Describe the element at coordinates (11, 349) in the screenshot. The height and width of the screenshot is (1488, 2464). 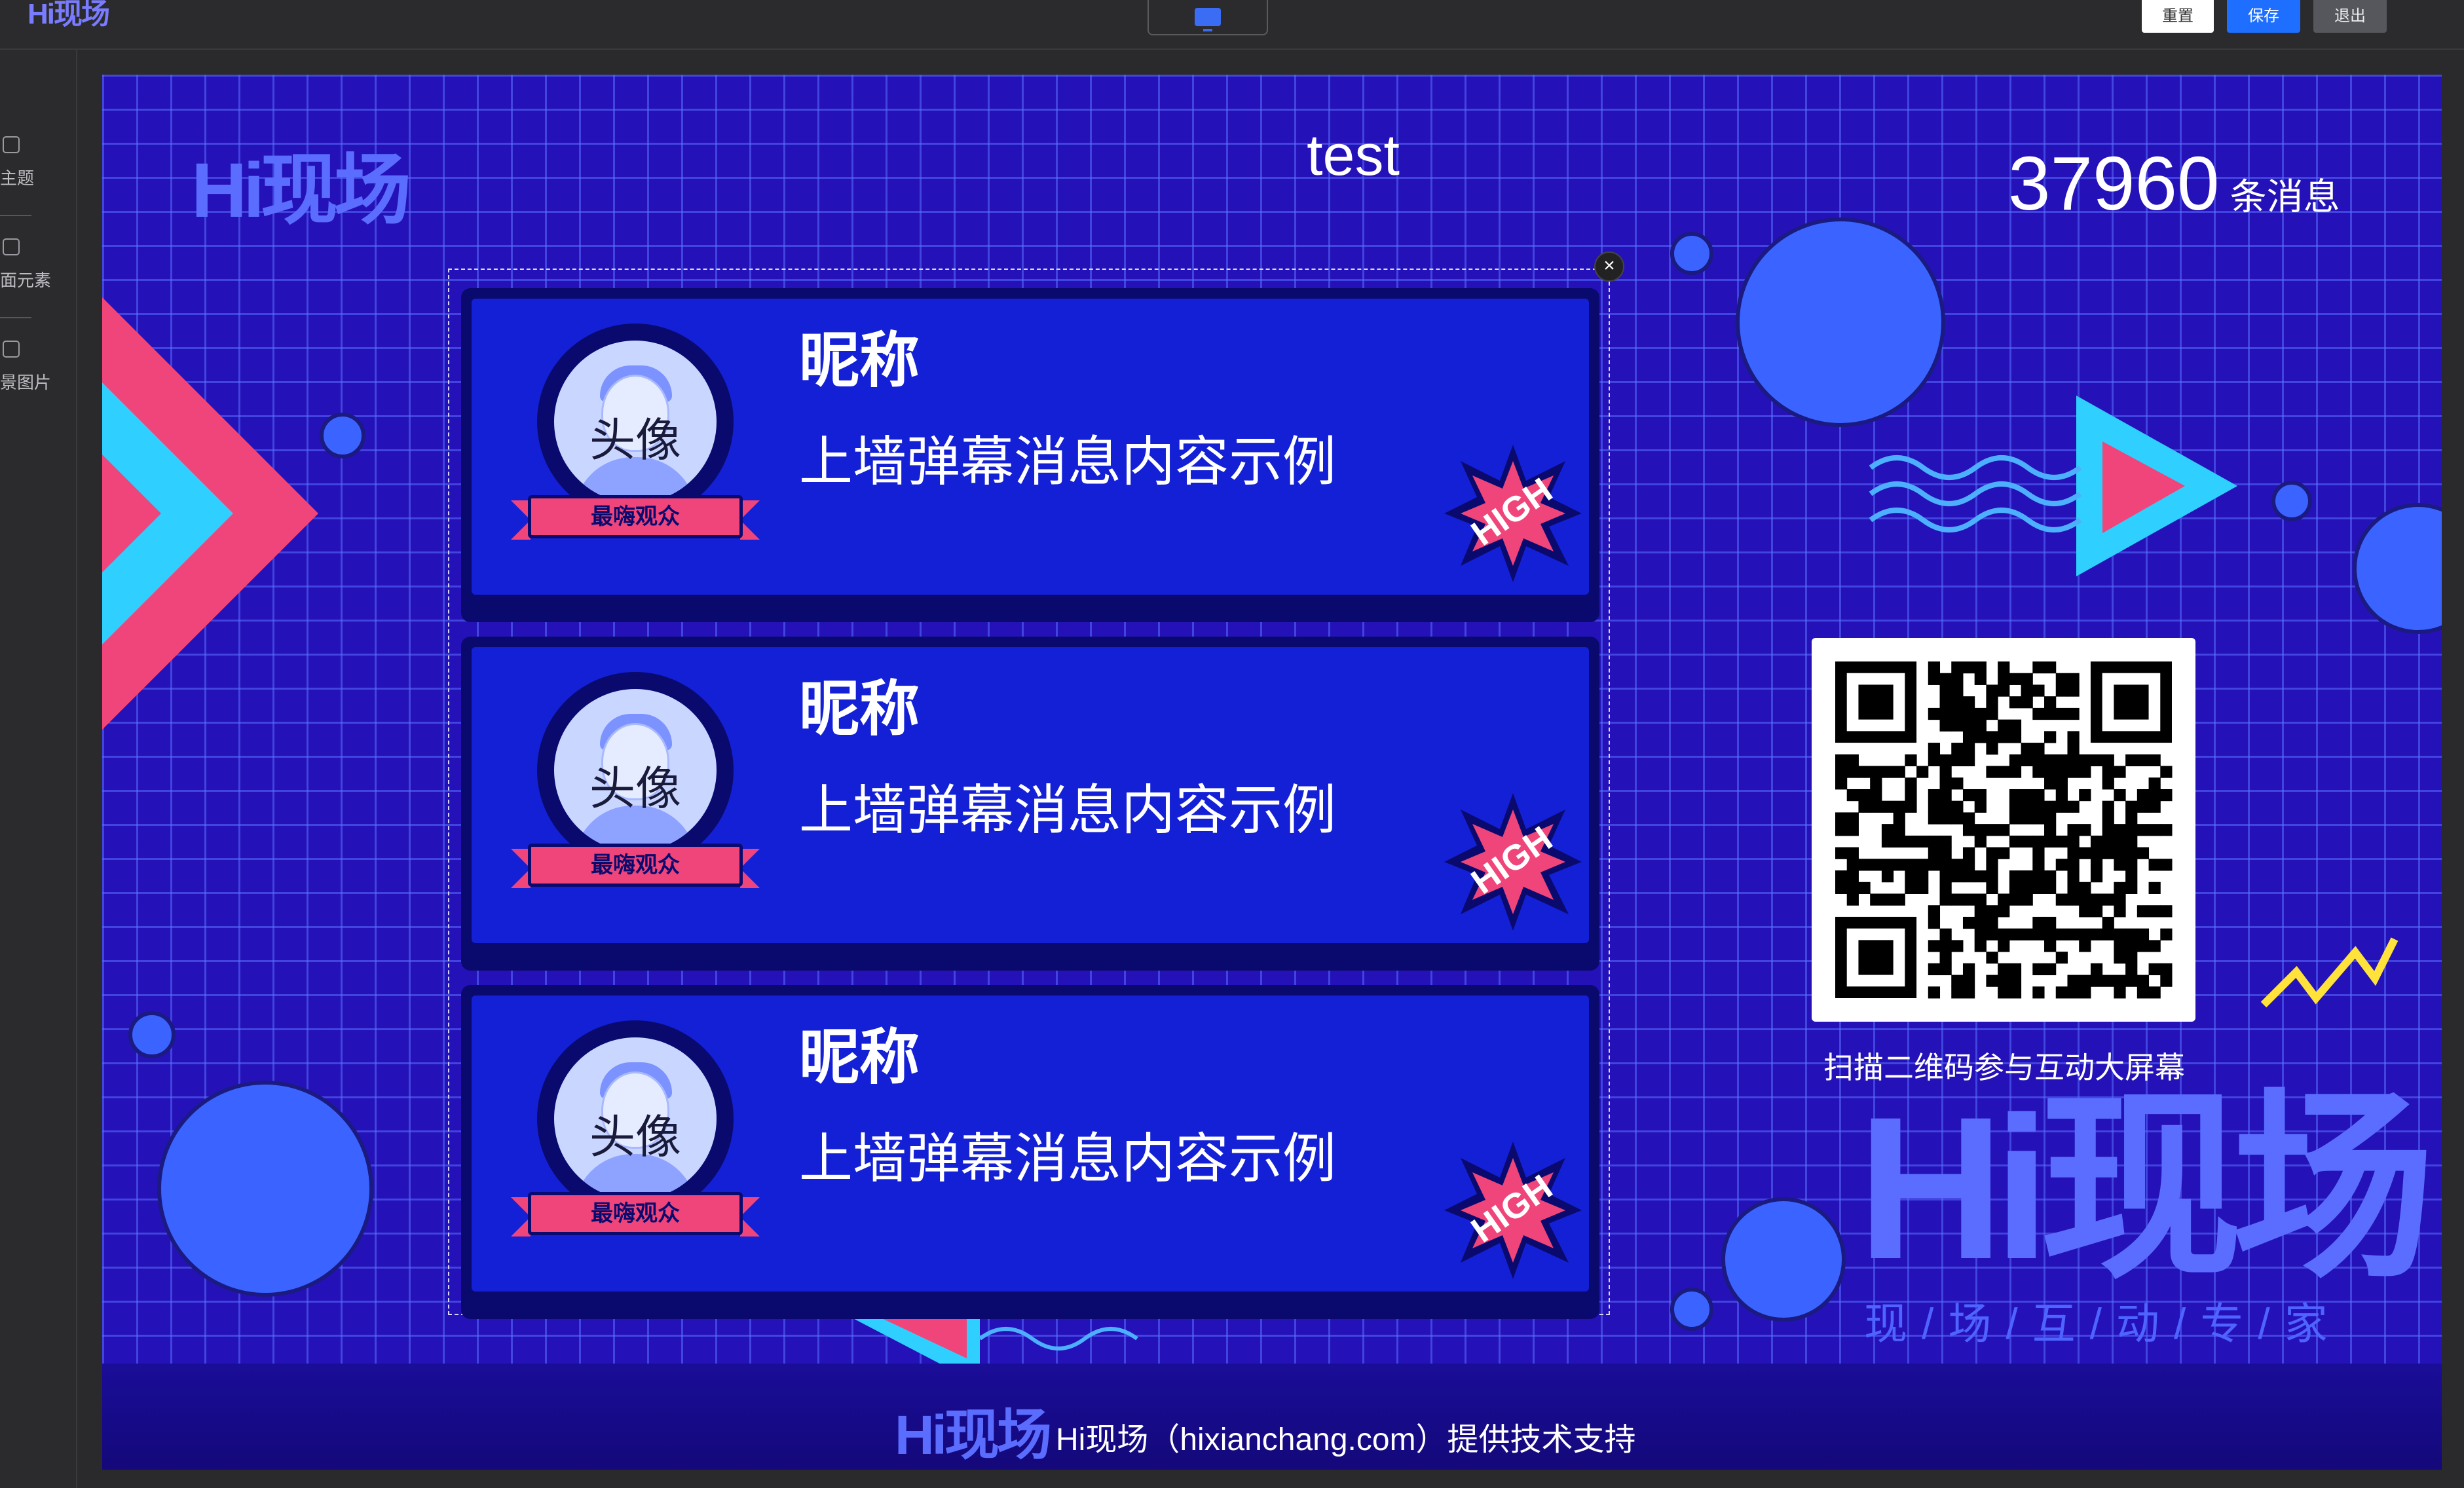
I see `image-icon` at that location.